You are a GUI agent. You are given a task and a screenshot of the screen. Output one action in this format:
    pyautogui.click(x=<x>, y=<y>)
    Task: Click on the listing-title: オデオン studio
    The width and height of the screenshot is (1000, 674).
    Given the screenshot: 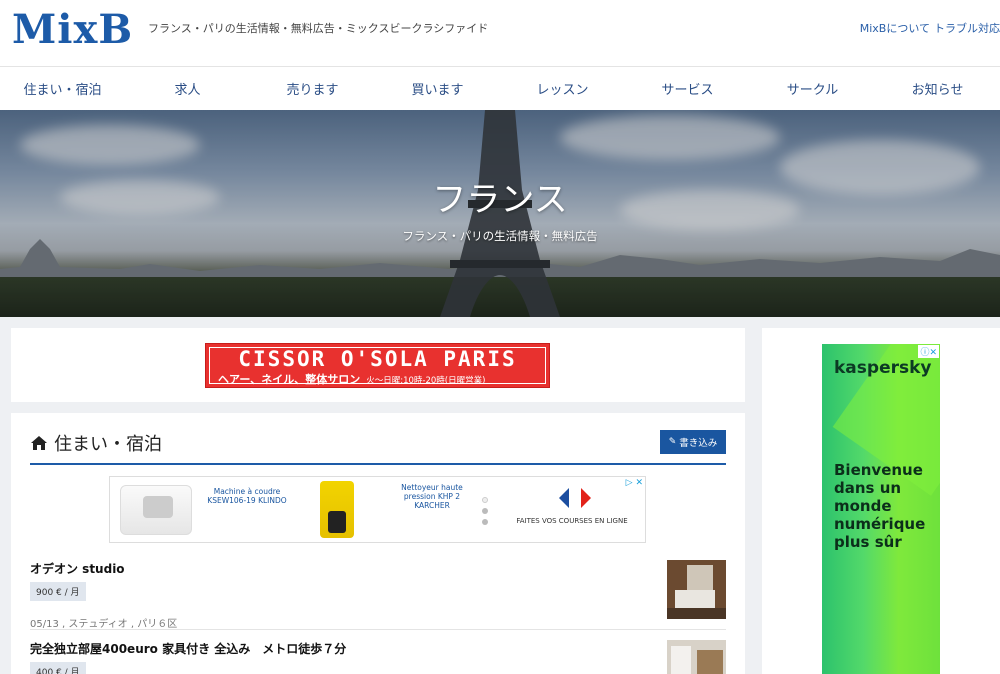 What is the action you would take?
    pyautogui.click(x=378, y=568)
    